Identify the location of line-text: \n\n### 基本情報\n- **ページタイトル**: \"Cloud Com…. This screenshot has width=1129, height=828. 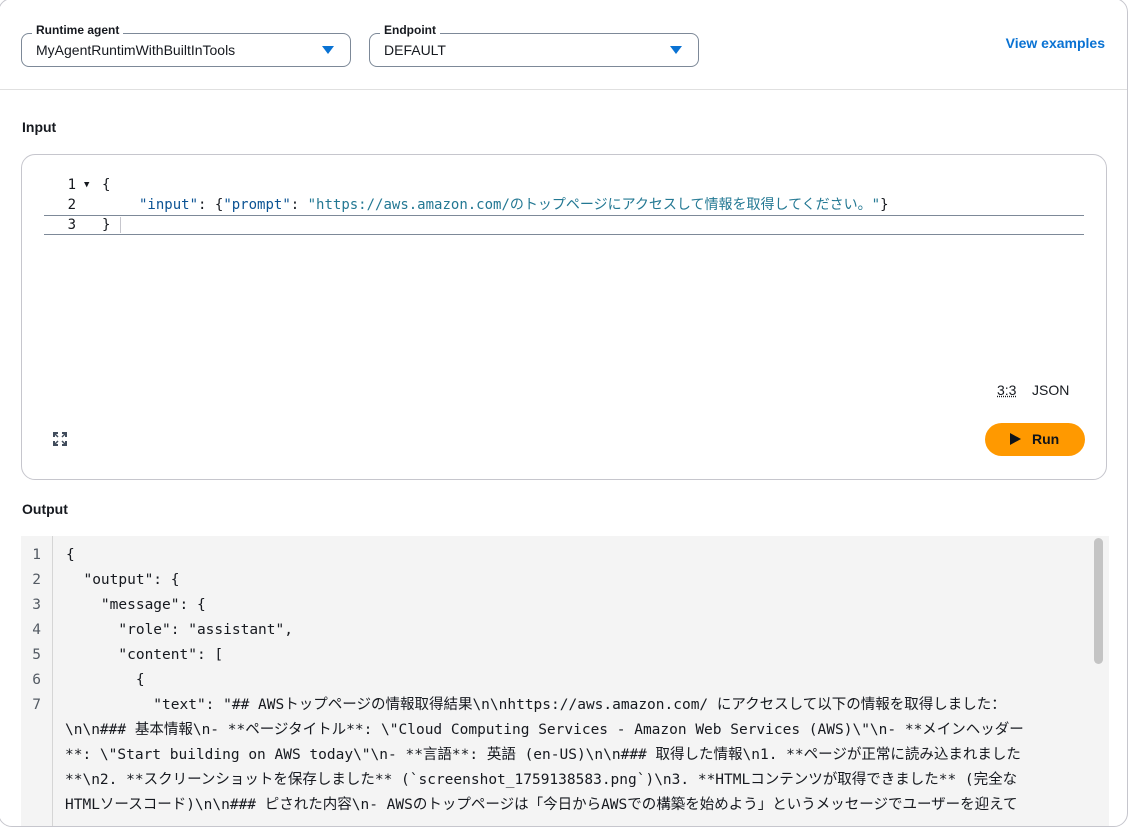
(544, 730).